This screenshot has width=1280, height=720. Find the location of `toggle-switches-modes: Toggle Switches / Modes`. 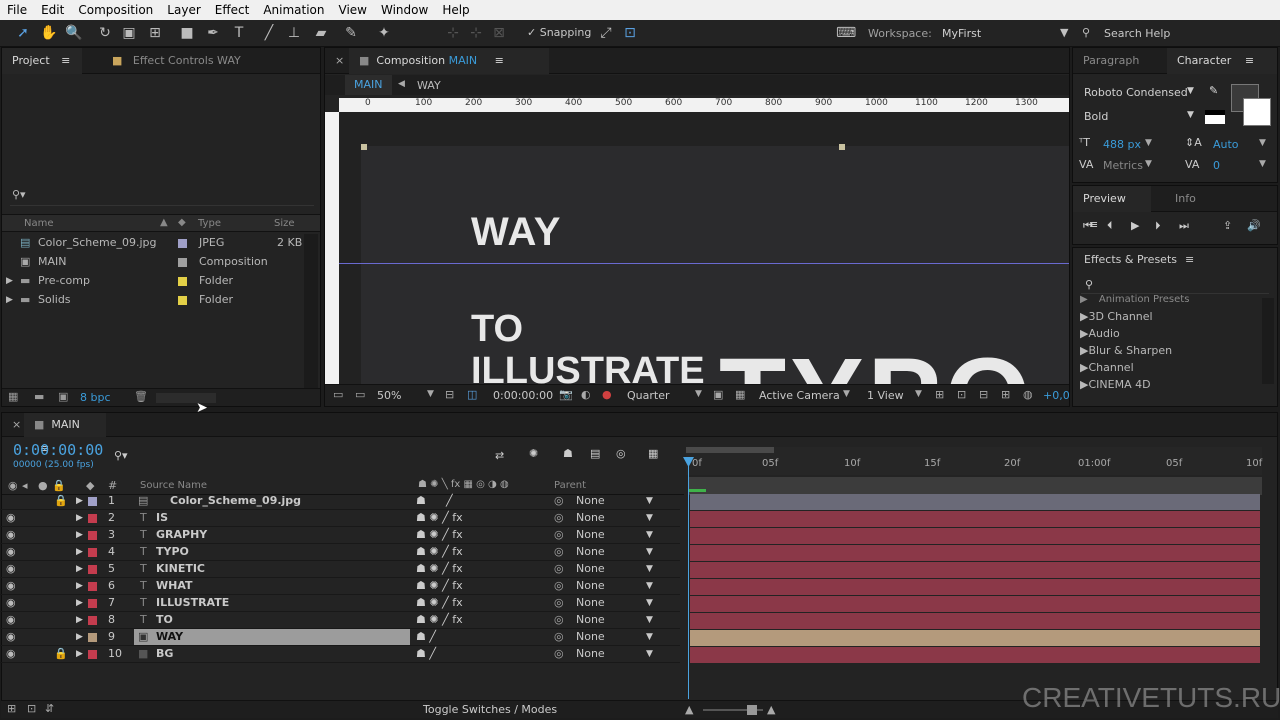

toggle-switches-modes: Toggle Switches / Modes is located at coordinates (490, 709).